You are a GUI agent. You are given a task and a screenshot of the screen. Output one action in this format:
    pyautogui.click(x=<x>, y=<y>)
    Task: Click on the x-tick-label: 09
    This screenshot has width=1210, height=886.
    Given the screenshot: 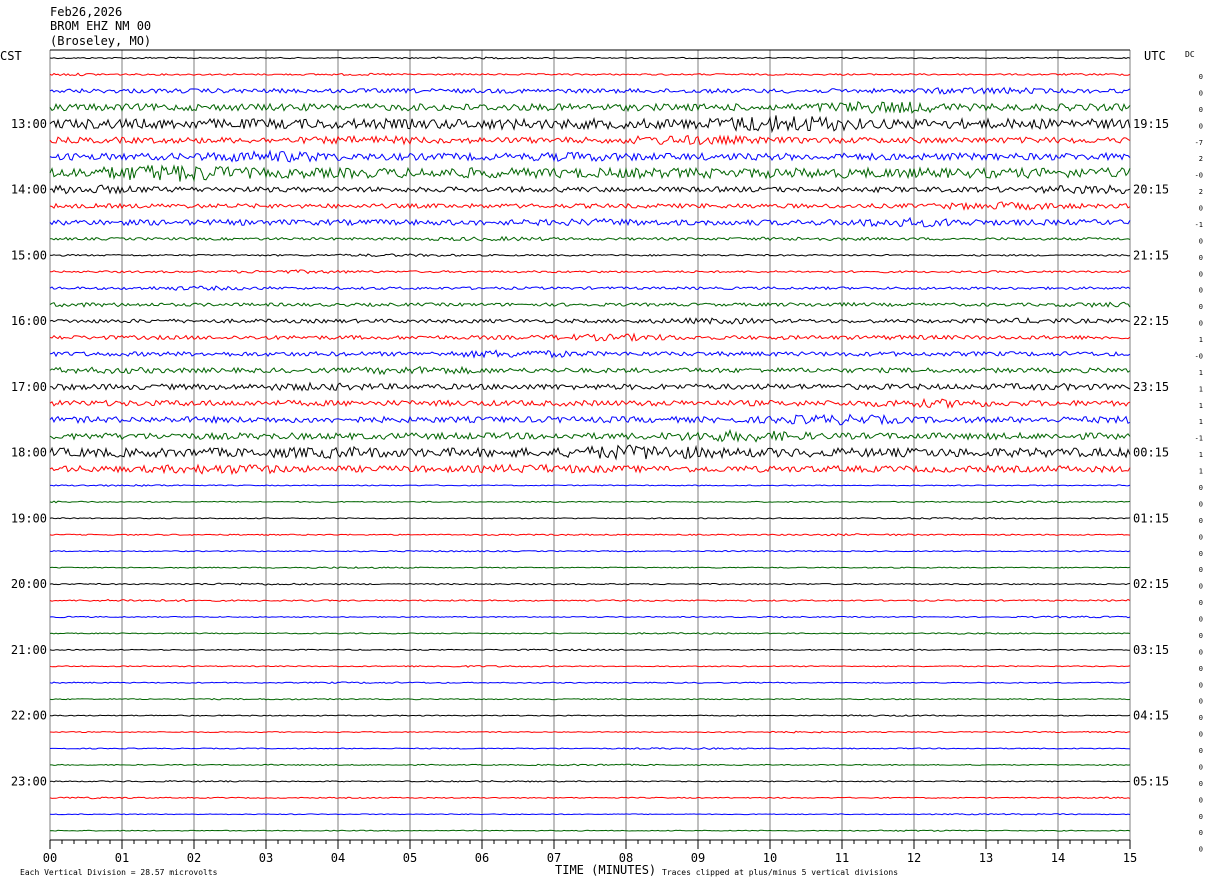 What is the action you would take?
    pyautogui.click(x=698, y=858)
    